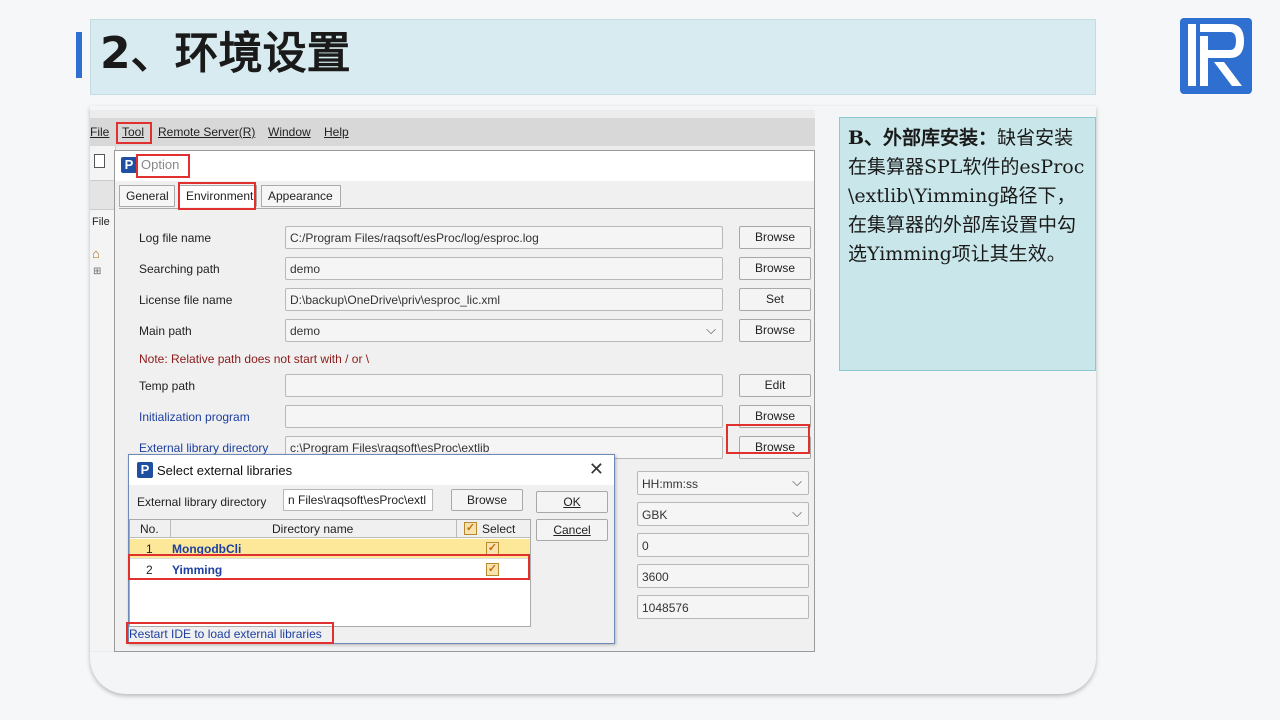 This screenshot has width=1280, height=720. What do you see at coordinates (167, 386) in the screenshot?
I see `temp-path-label: Temp path` at bounding box center [167, 386].